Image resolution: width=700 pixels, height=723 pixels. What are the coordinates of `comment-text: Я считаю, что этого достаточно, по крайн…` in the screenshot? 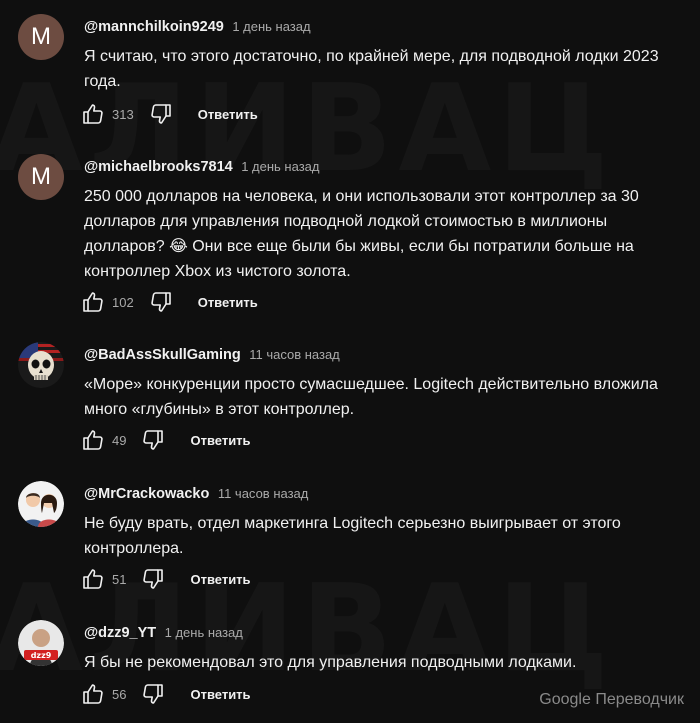 It's located at (371, 69).